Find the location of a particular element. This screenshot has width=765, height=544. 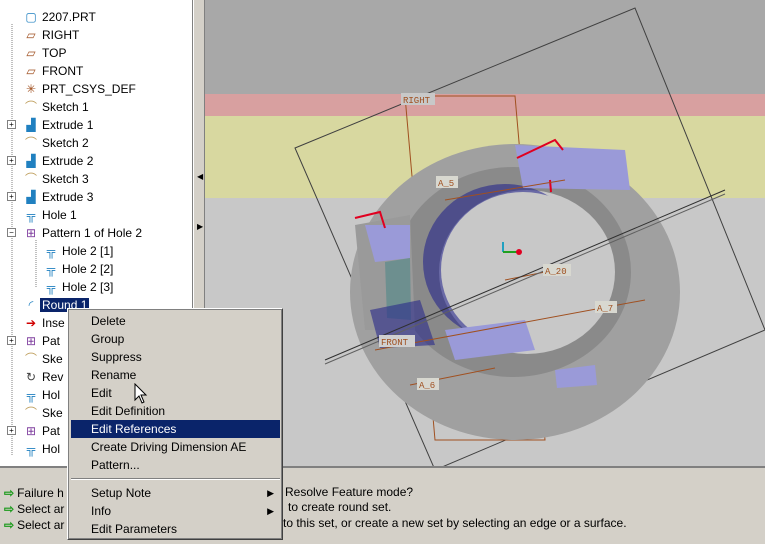

tree-item: ▢ 2207.PRT is located at coordinates (96, 17).